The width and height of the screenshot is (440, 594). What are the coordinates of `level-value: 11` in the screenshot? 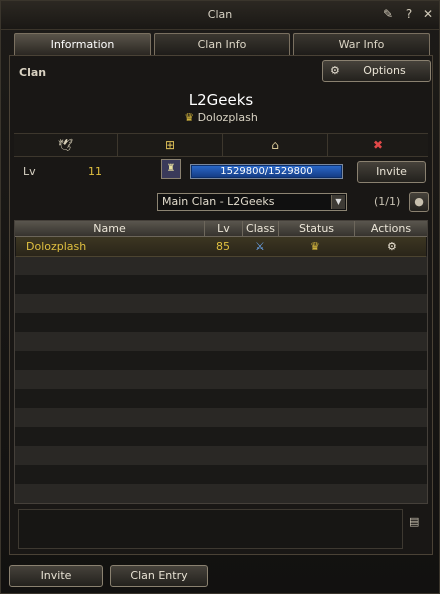 It's located at (95, 171).